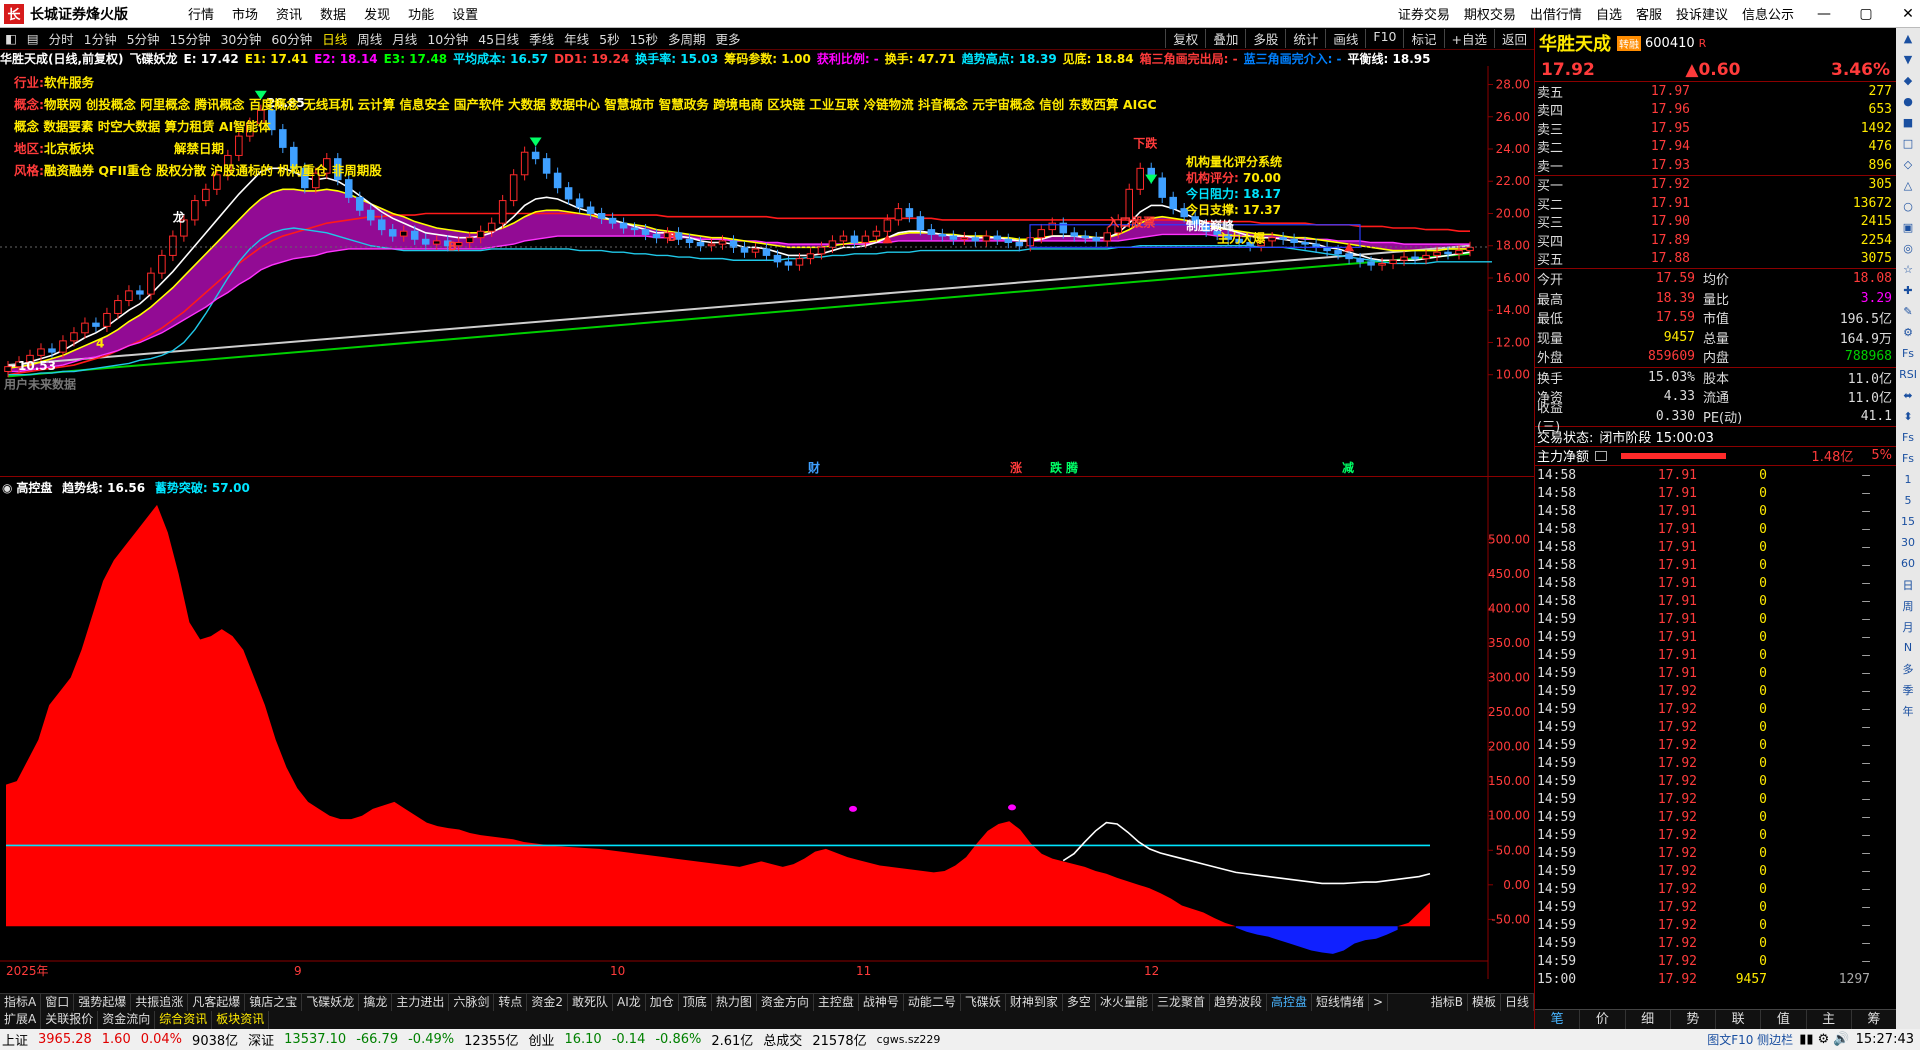  I want to click on side-tool-icon: ⬍, so click(1908, 416).